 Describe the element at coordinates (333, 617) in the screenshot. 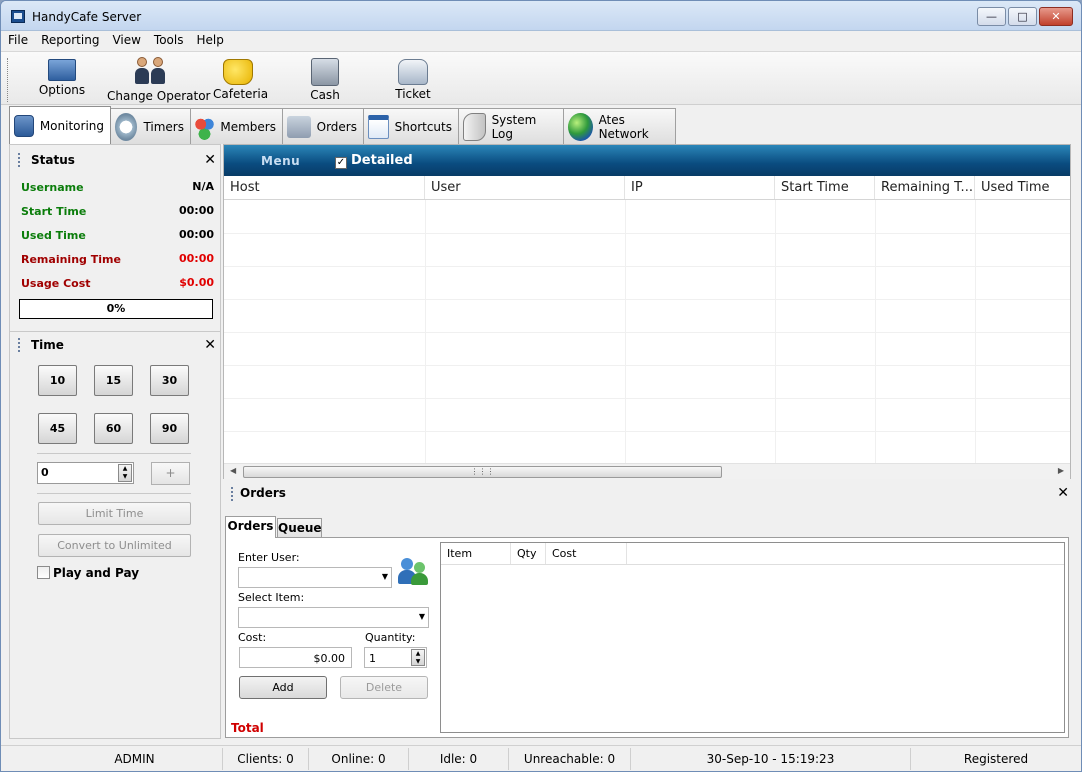

I see `select-item-combo: ▼` at that location.